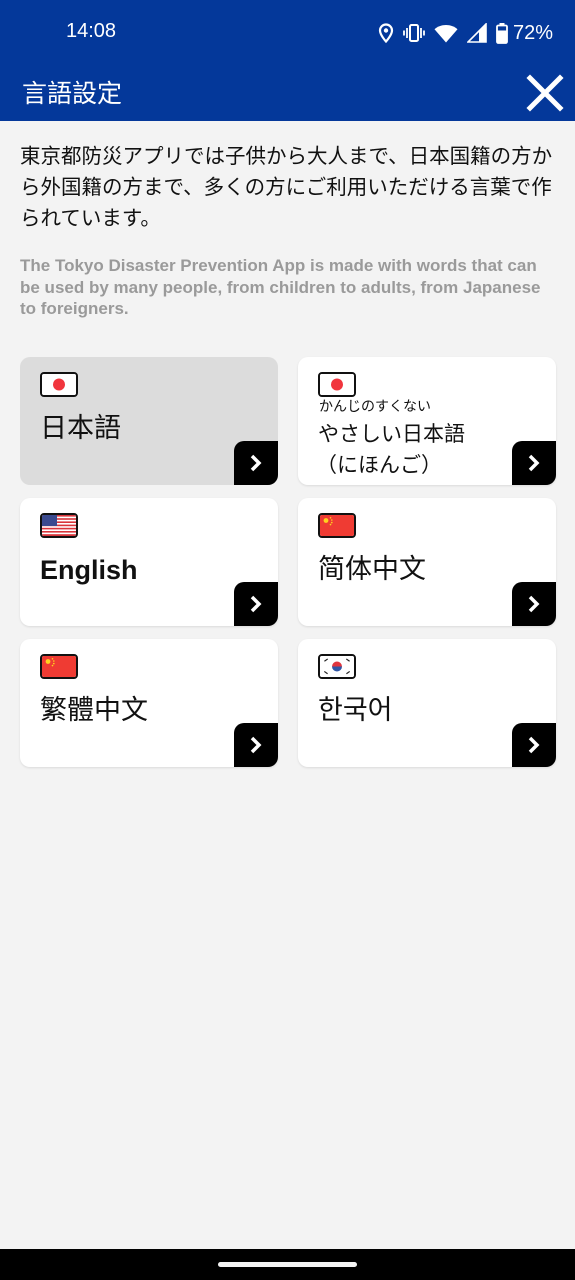  Describe the element at coordinates (427, 562) in the screenshot. I see `language-card-simplified-chinese: 简体中文` at that location.